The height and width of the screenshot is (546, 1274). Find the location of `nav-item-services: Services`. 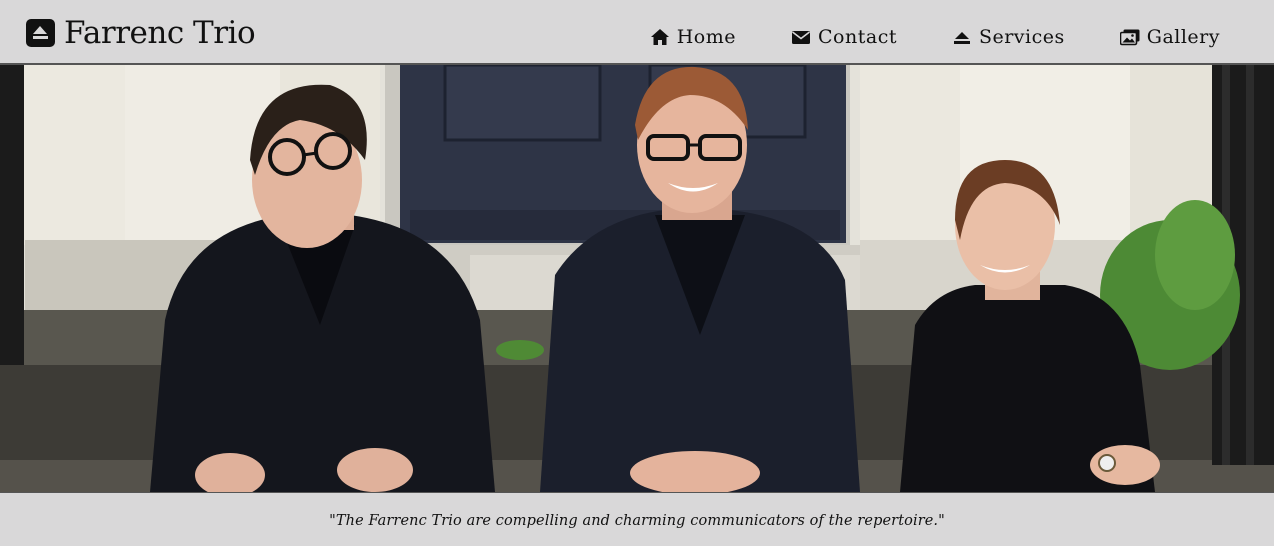

nav-item-services: Services is located at coordinates (1008, 37).